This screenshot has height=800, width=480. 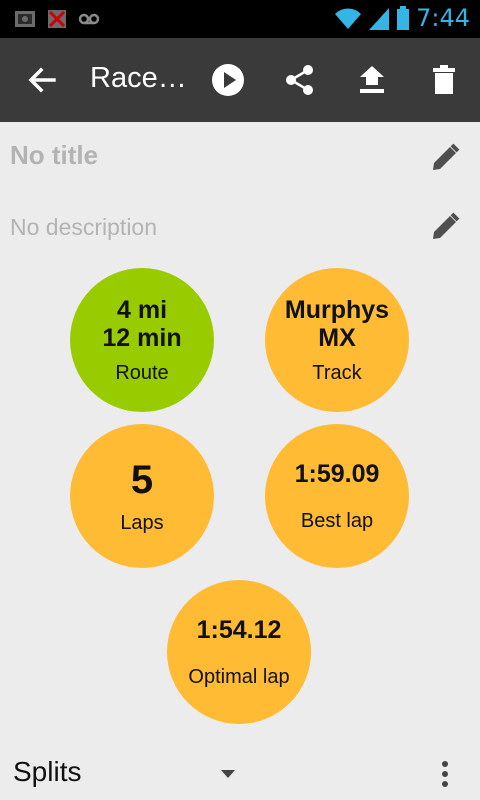 I want to click on status-bar: 7:44, so click(x=240, y=19).